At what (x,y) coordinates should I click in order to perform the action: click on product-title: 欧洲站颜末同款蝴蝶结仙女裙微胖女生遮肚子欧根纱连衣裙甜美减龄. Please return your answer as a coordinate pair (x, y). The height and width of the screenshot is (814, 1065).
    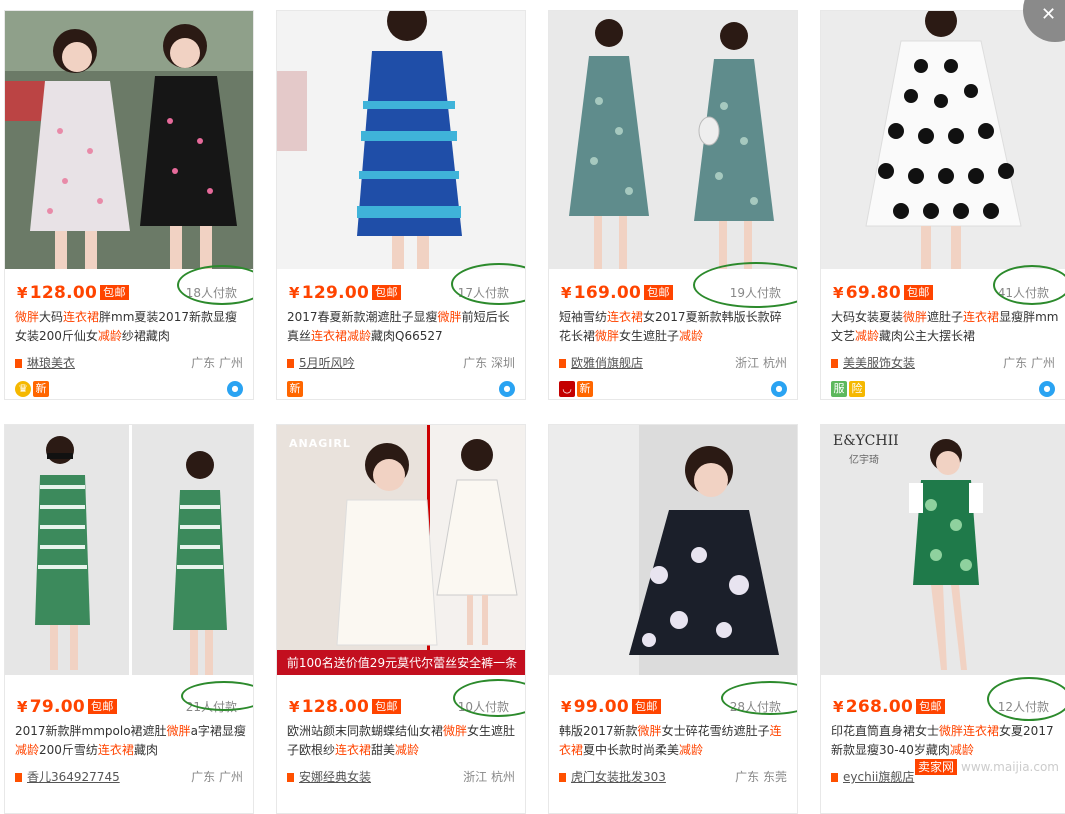
    Looking at the image, I should click on (403, 741).